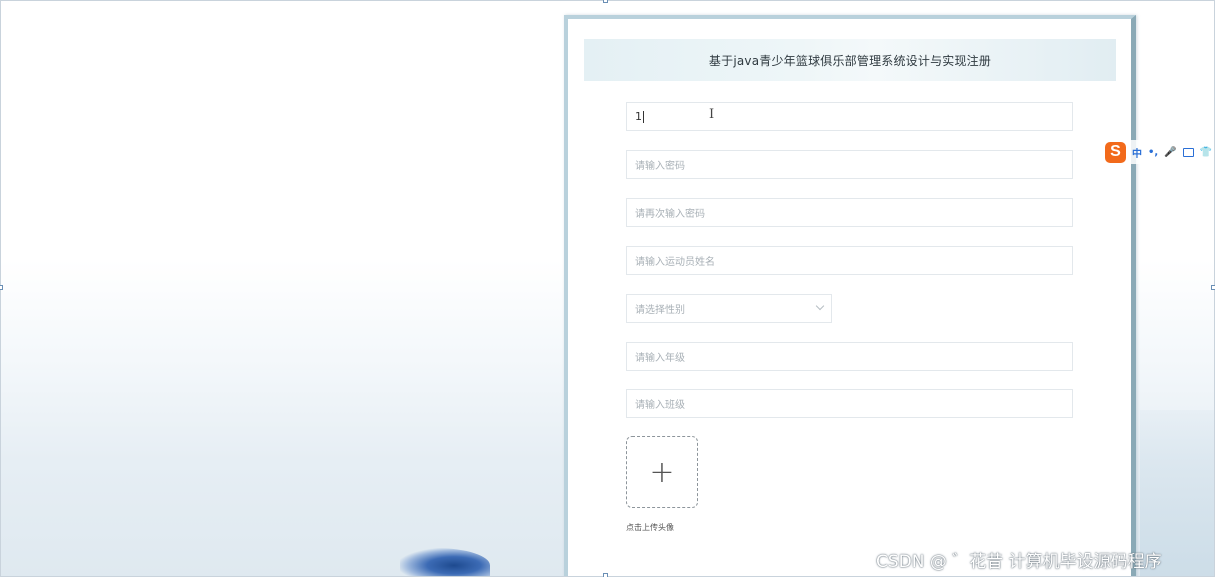 The image size is (1215, 577). Describe the element at coordinates (660, 358) in the screenshot. I see `grade-placeholder: 请输入年级` at that location.